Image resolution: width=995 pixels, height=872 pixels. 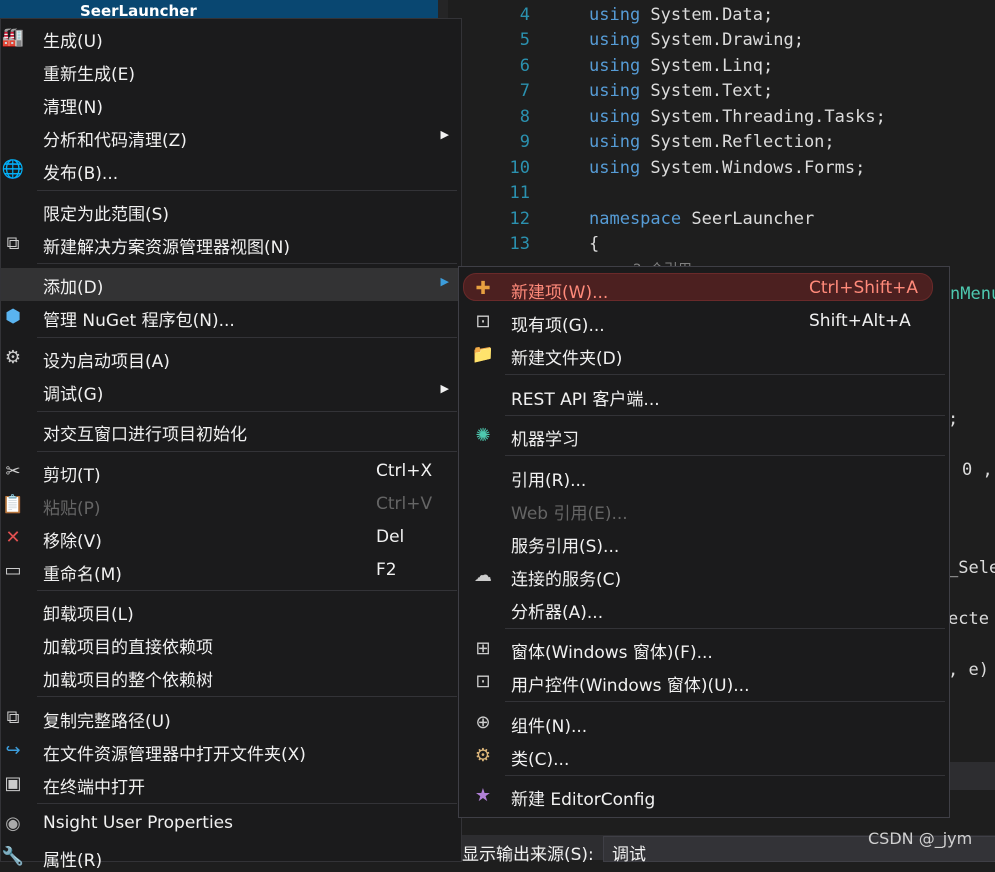 I want to click on menu-item-rename: ▭ 重命名(M) F2, so click(x=231, y=570).